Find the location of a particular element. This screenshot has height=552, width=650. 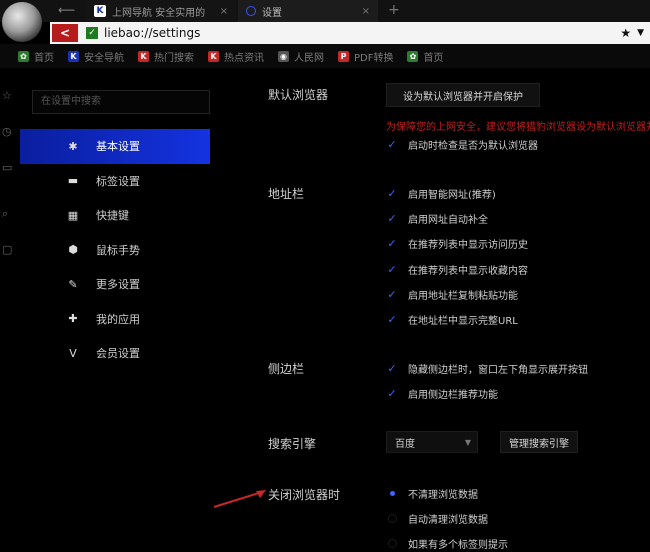

browser-logo-icon is located at coordinates (22, 22).